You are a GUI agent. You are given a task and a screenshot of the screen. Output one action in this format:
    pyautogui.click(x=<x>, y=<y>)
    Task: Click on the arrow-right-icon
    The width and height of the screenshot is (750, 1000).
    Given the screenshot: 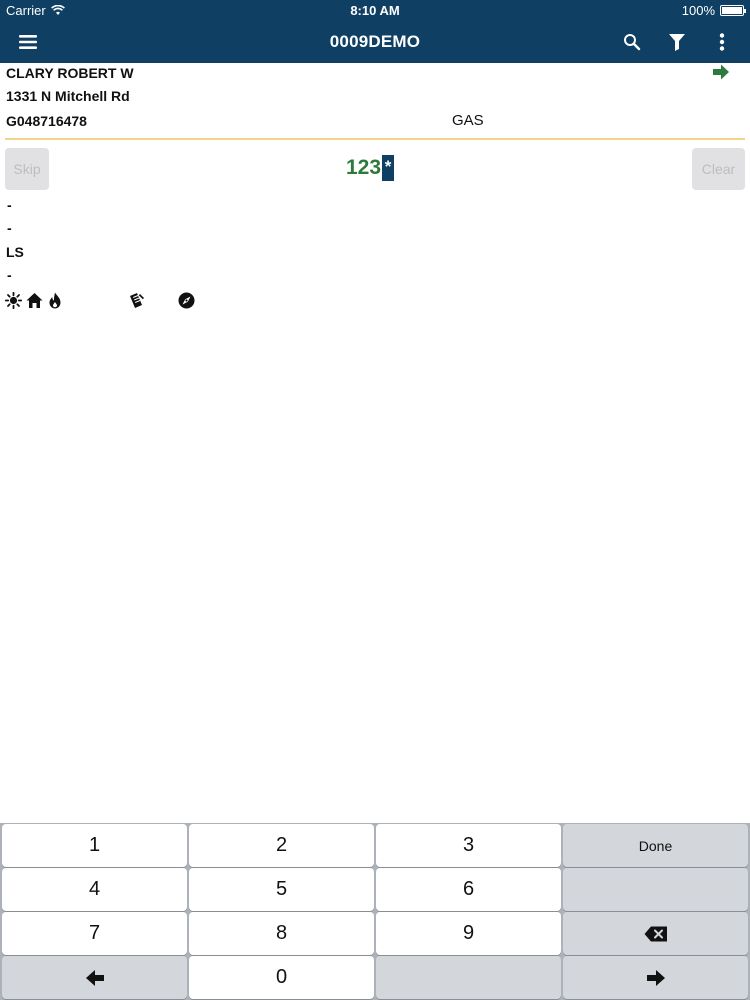 What is the action you would take?
    pyautogui.click(x=655, y=977)
    